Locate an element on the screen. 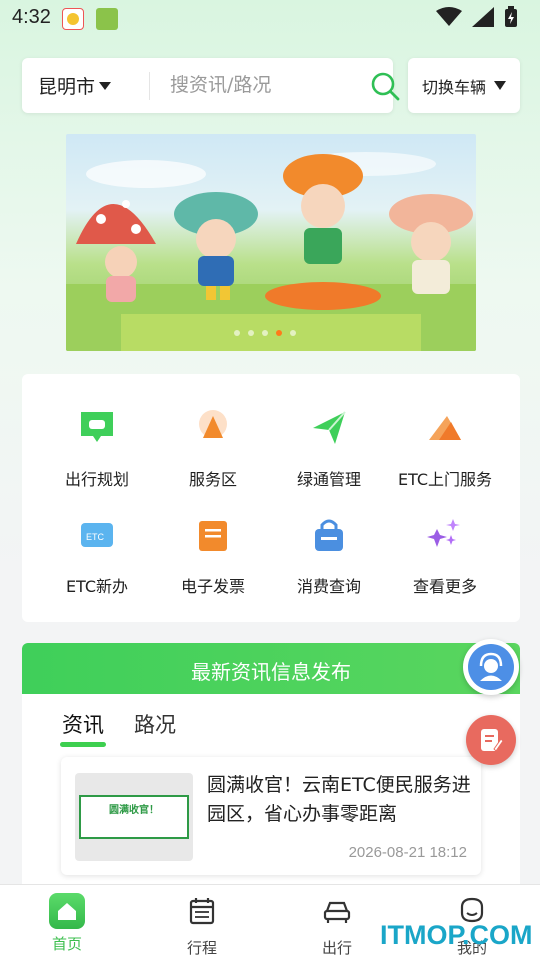 The image size is (540, 960). notification-app-icon is located at coordinates (73, 19).